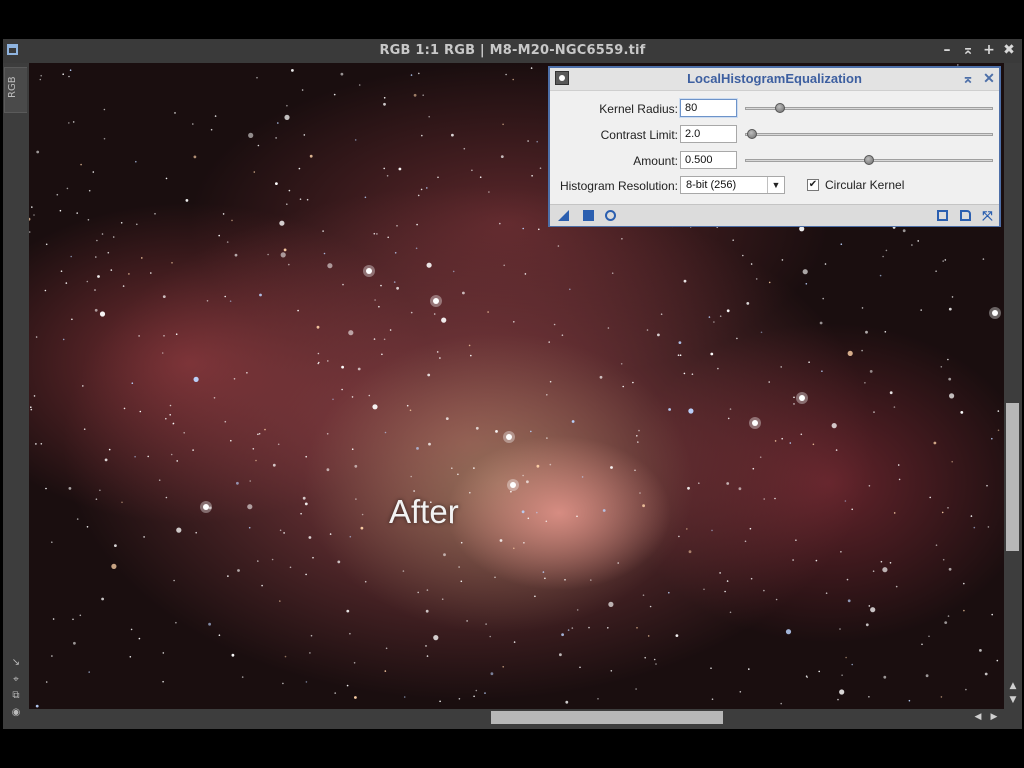  I want to click on apply-global-icon, so click(610, 215).